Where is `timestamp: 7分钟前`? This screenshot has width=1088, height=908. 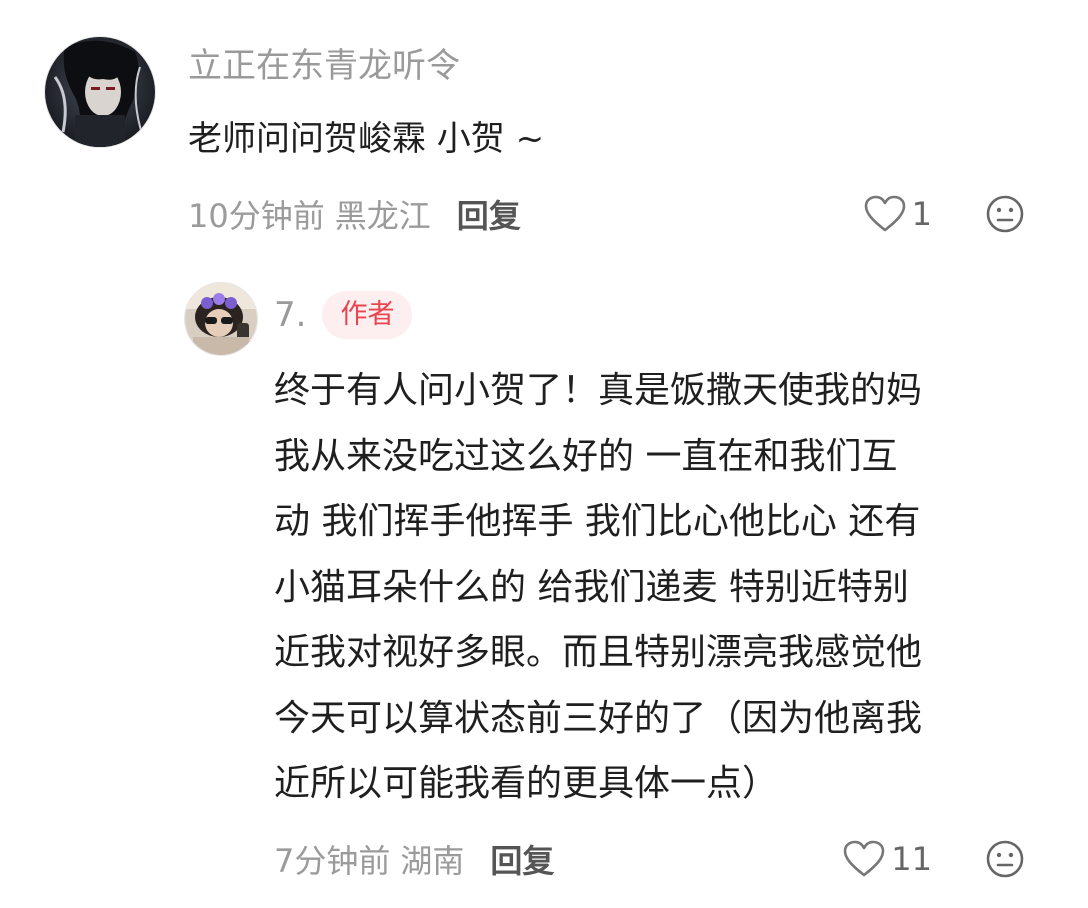
timestamp: 7分钟前 is located at coordinates (332, 861).